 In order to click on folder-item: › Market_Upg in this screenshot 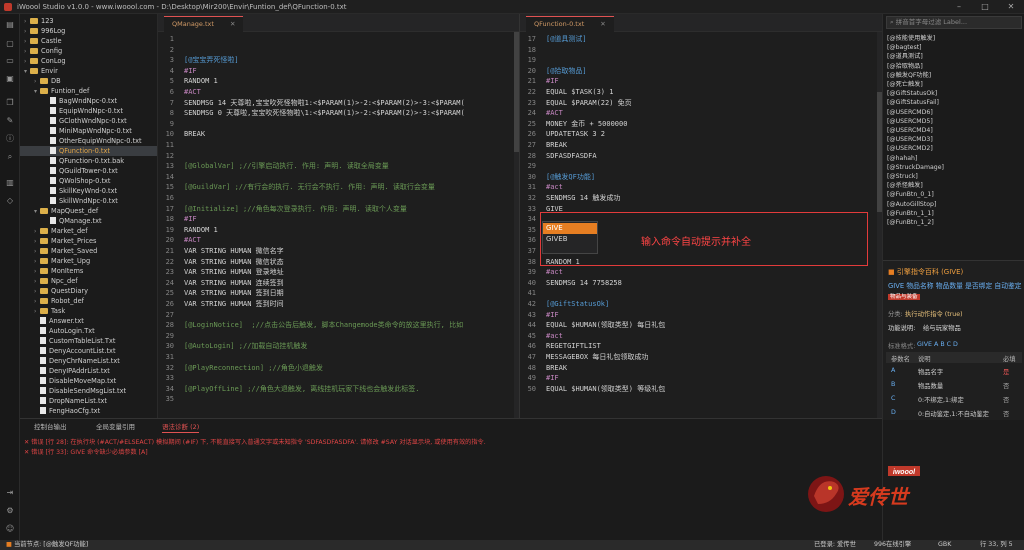, I will do `click(88, 261)`.